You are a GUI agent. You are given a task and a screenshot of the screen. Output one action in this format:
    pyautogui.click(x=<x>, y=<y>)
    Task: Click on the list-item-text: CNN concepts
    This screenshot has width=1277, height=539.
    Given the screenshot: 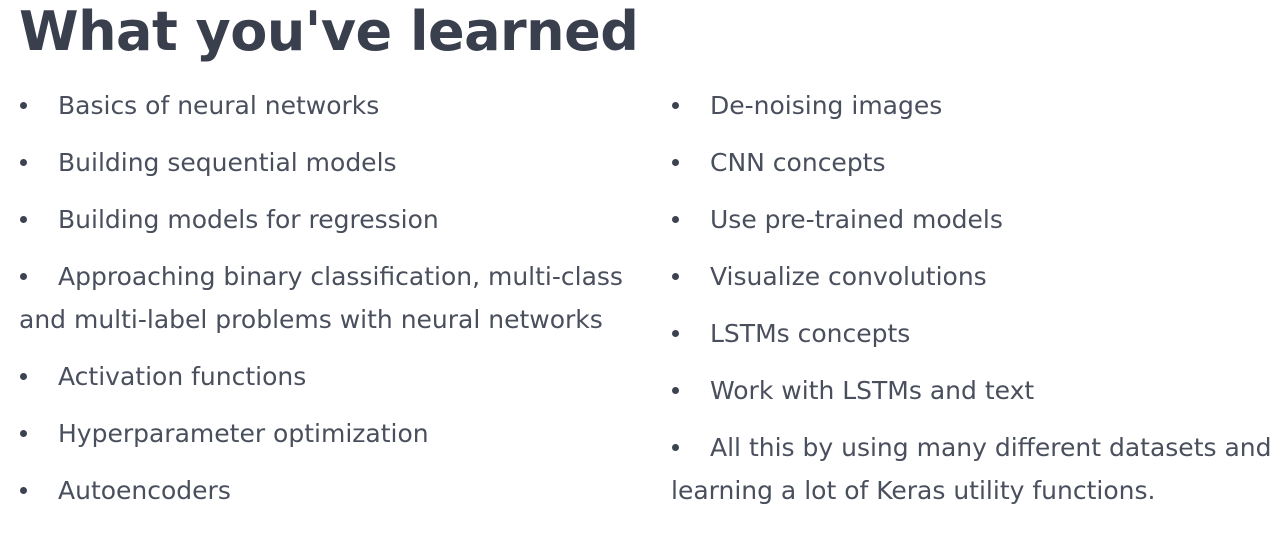 What is the action you would take?
    pyautogui.click(x=798, y=162)
    